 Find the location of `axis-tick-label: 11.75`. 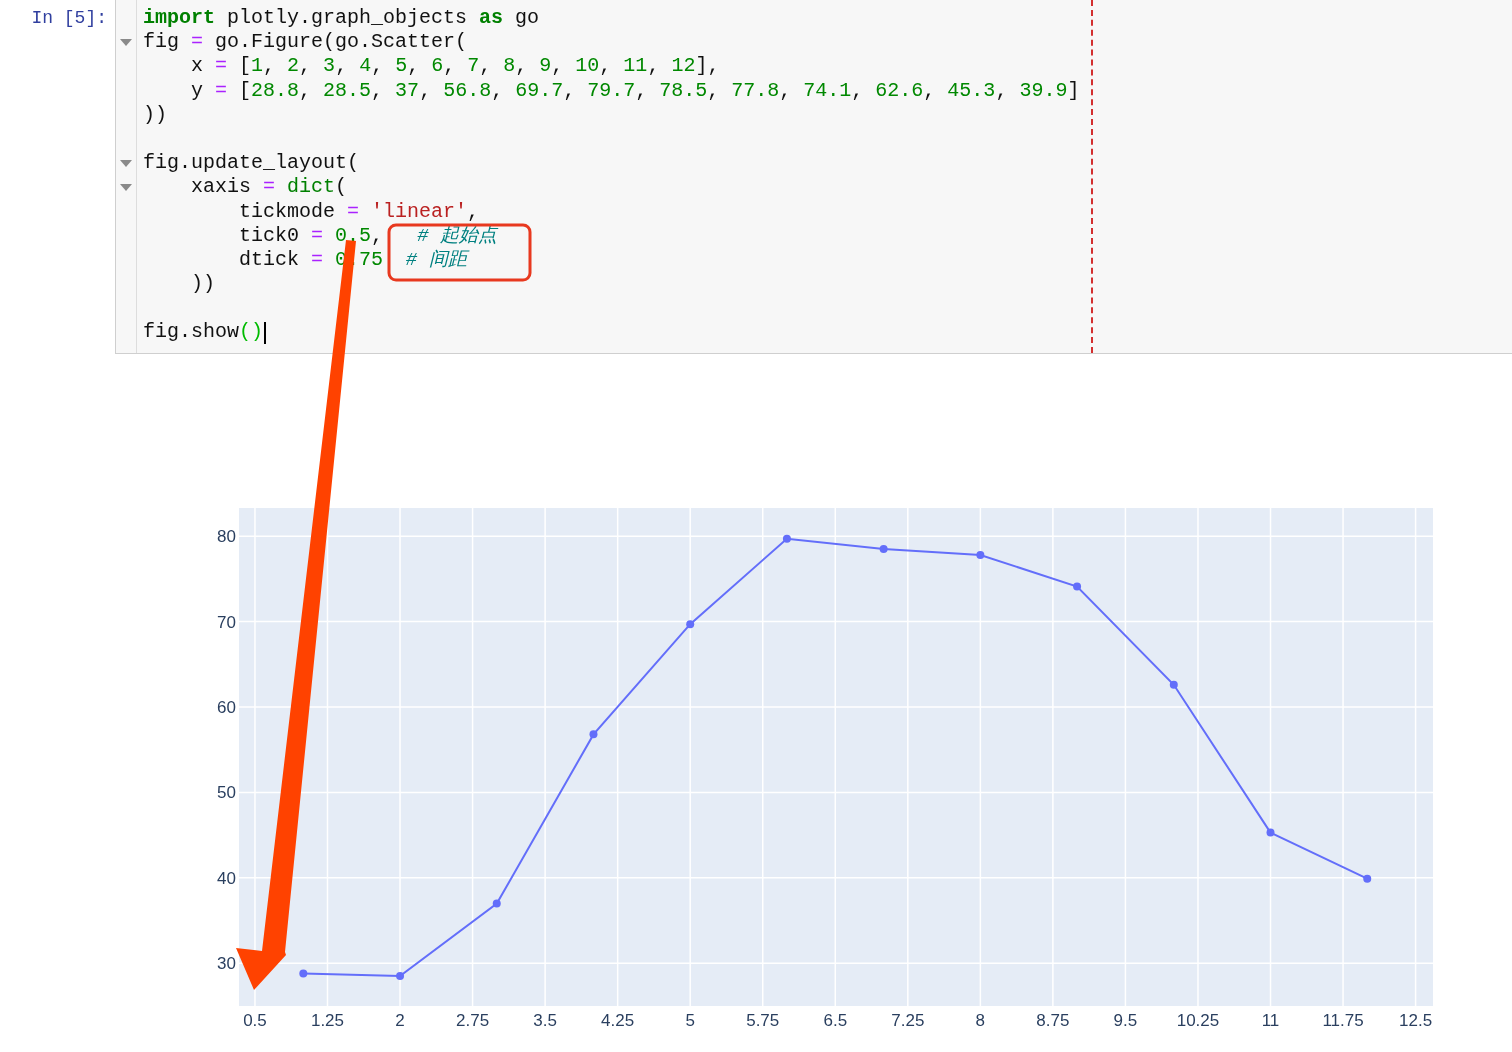

axis-tick-label: 11.75 is located at coordinates (1343, 1020).